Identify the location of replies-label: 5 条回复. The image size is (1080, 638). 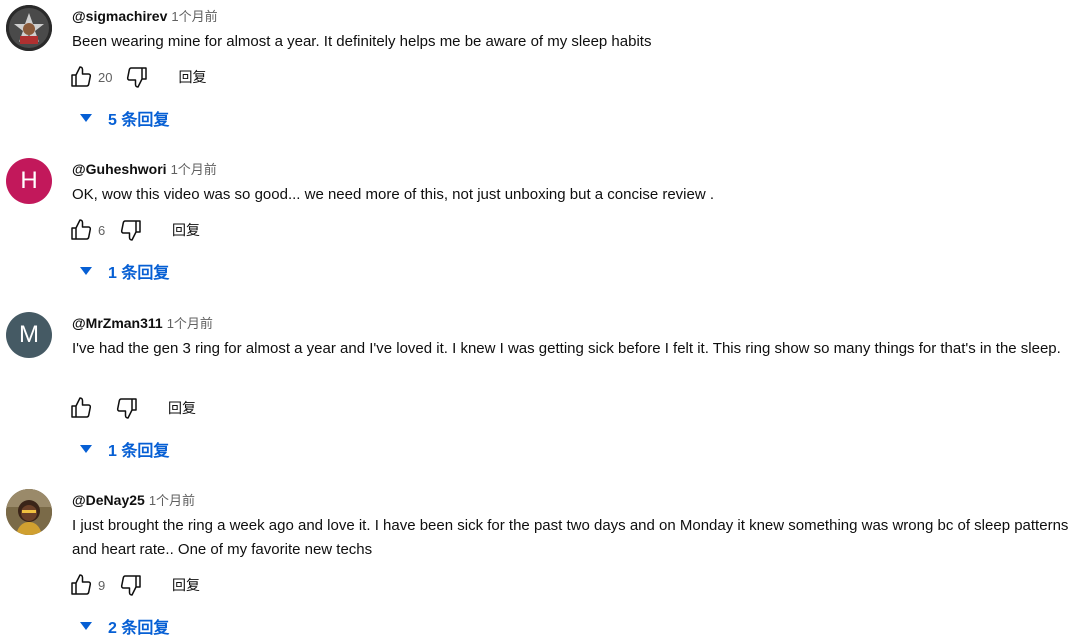
(139, 120).